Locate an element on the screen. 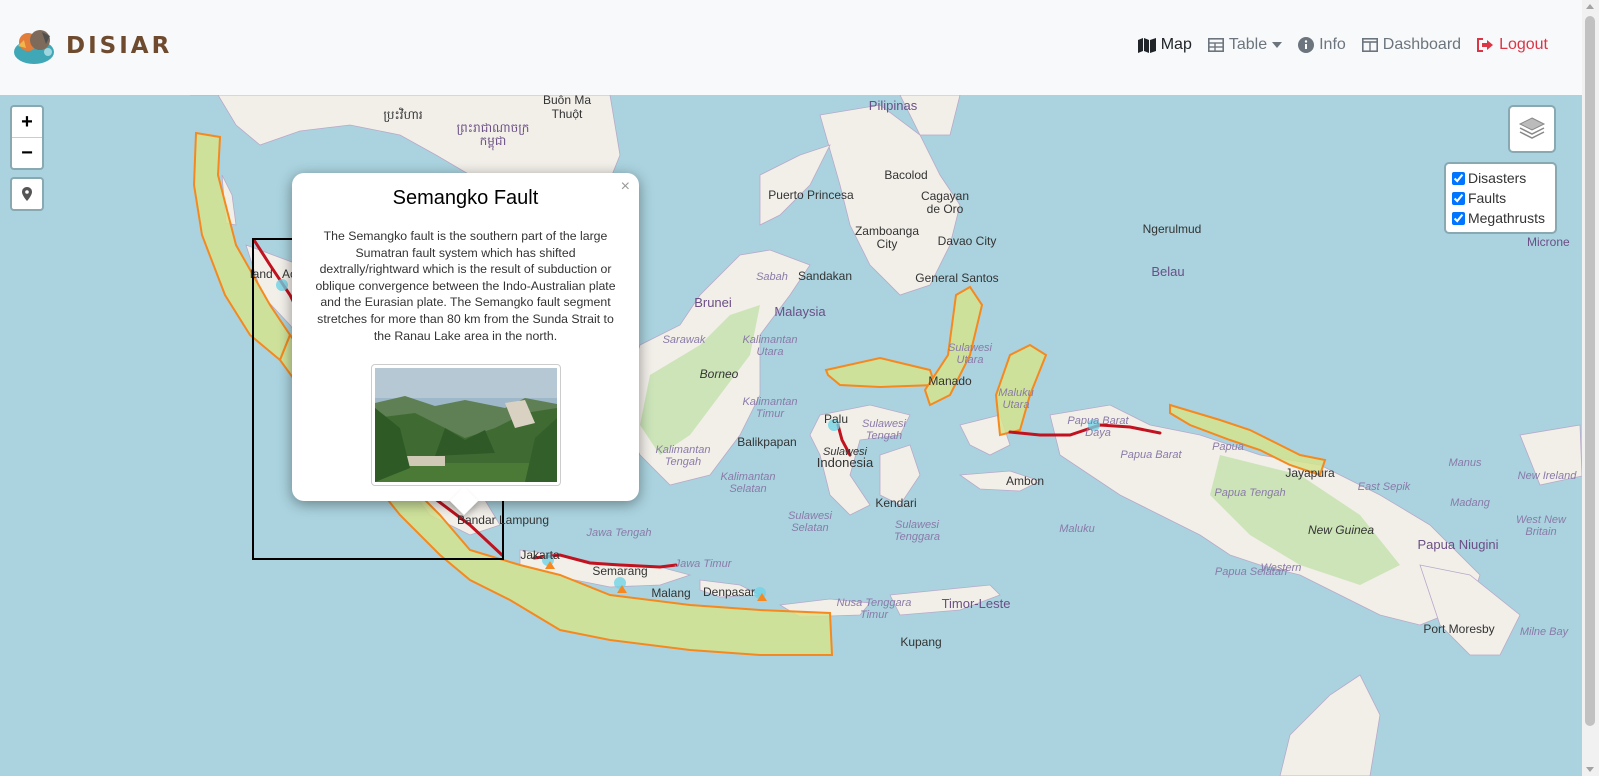 This screenshot has width=1599, height=776. label-denpasar: Denpasar is located at coordinates (729, 592).